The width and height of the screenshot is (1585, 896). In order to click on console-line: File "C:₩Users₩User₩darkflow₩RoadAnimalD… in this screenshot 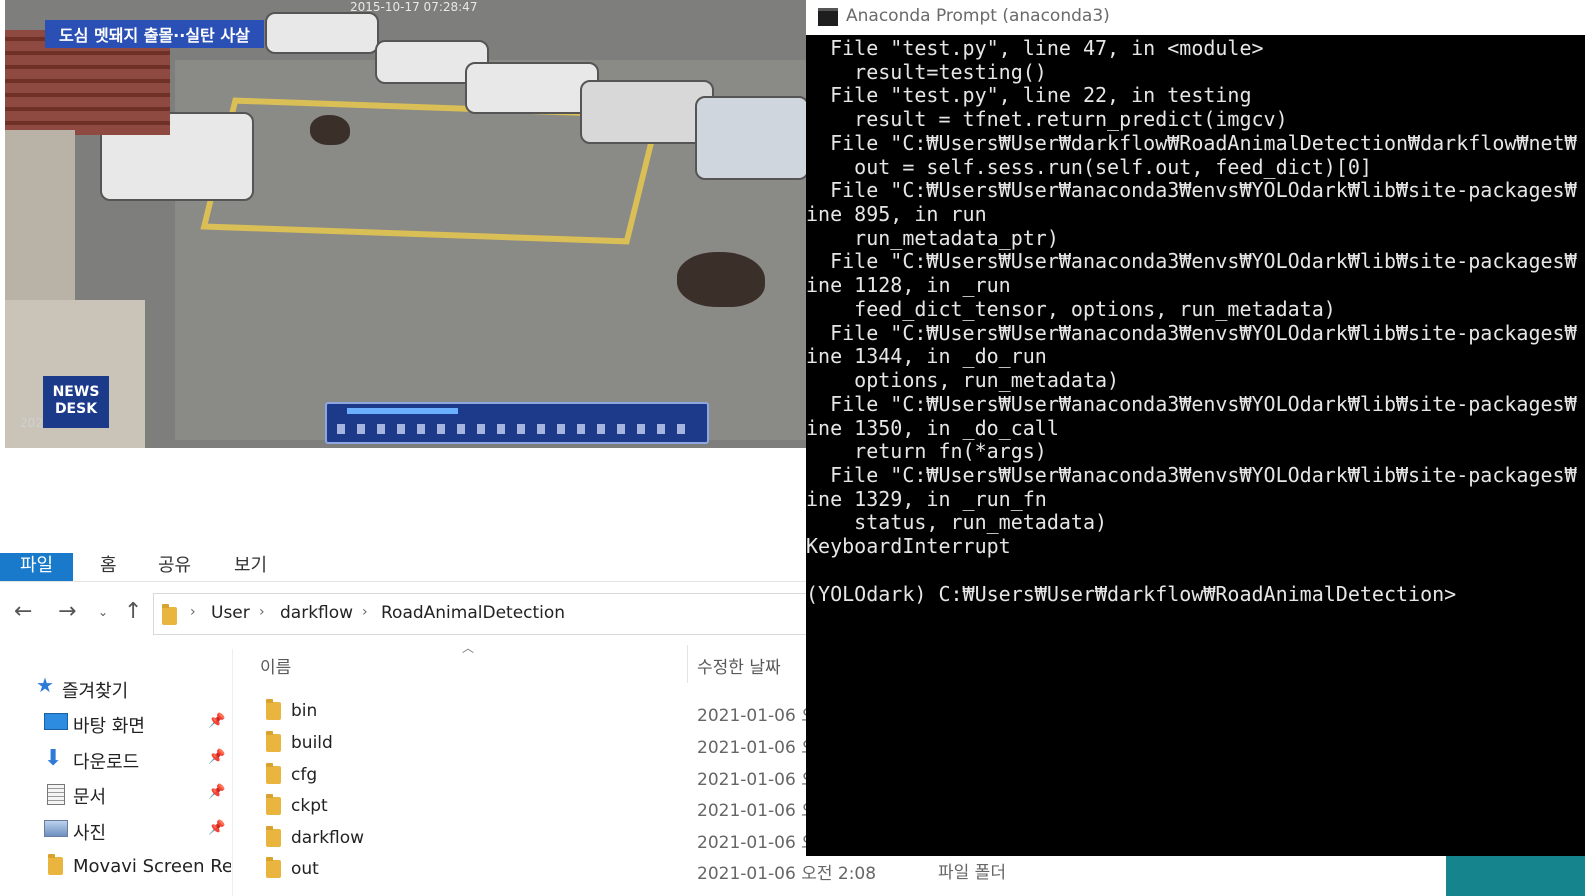, I will do `click(1191, 142)`.